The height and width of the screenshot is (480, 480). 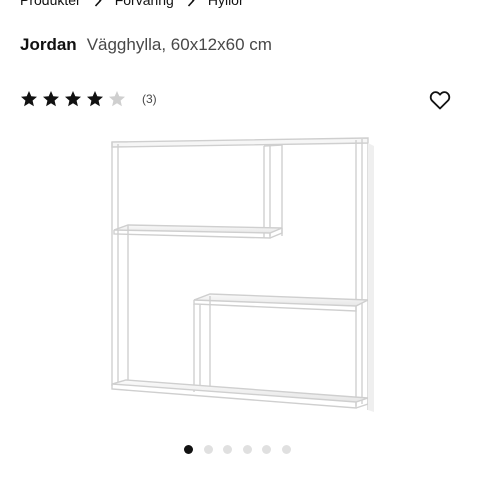 I want to click on image-carousel-dots, so click(x=243, y=449).